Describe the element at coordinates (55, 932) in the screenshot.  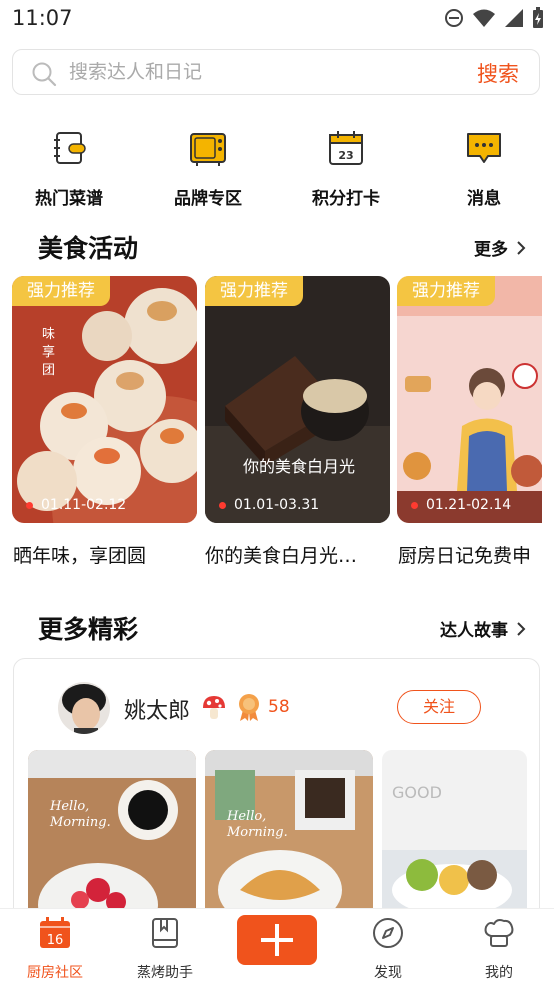
I see `calendar-16-icon: 16` at that location.